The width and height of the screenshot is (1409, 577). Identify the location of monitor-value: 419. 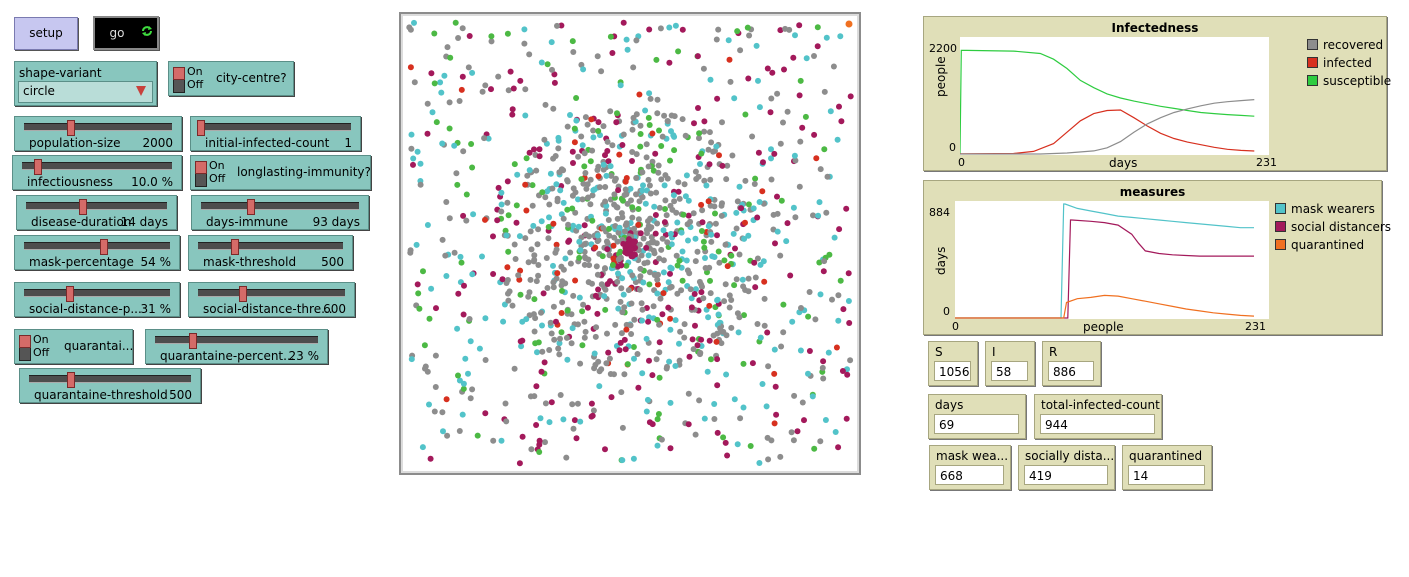
(1066, 475).